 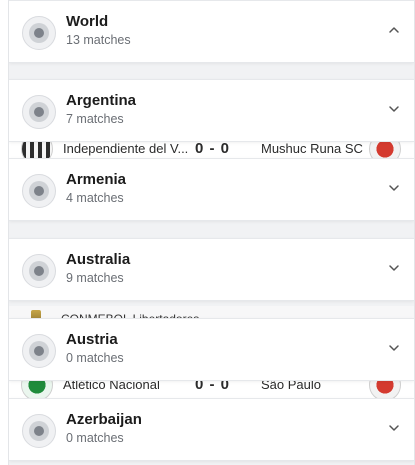 What do you see at coordinates (211, 349) in the screenshot?
I see `country-header-austria: Austria 0 matches` at bounding box center [211, 349].